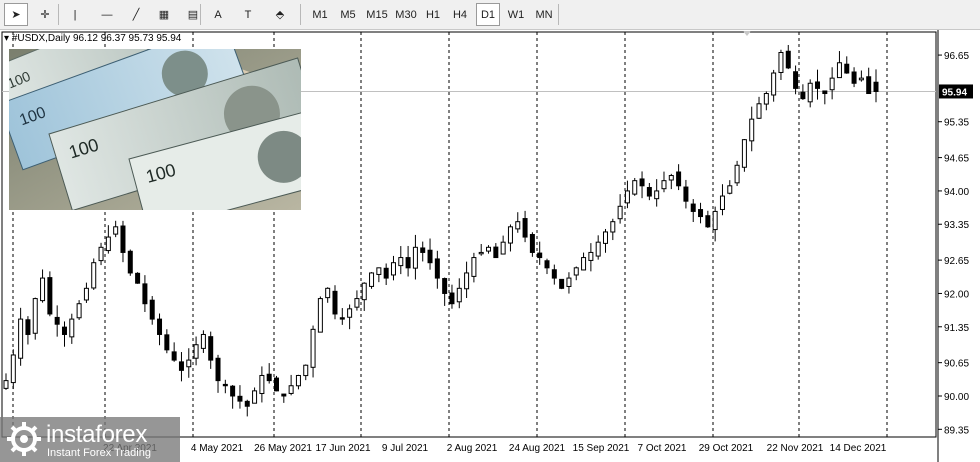  I want to click on symbol-info-label: ▾ #USDX,Daily 96.12 96.37 95.73 95.94, so click(92, 38).